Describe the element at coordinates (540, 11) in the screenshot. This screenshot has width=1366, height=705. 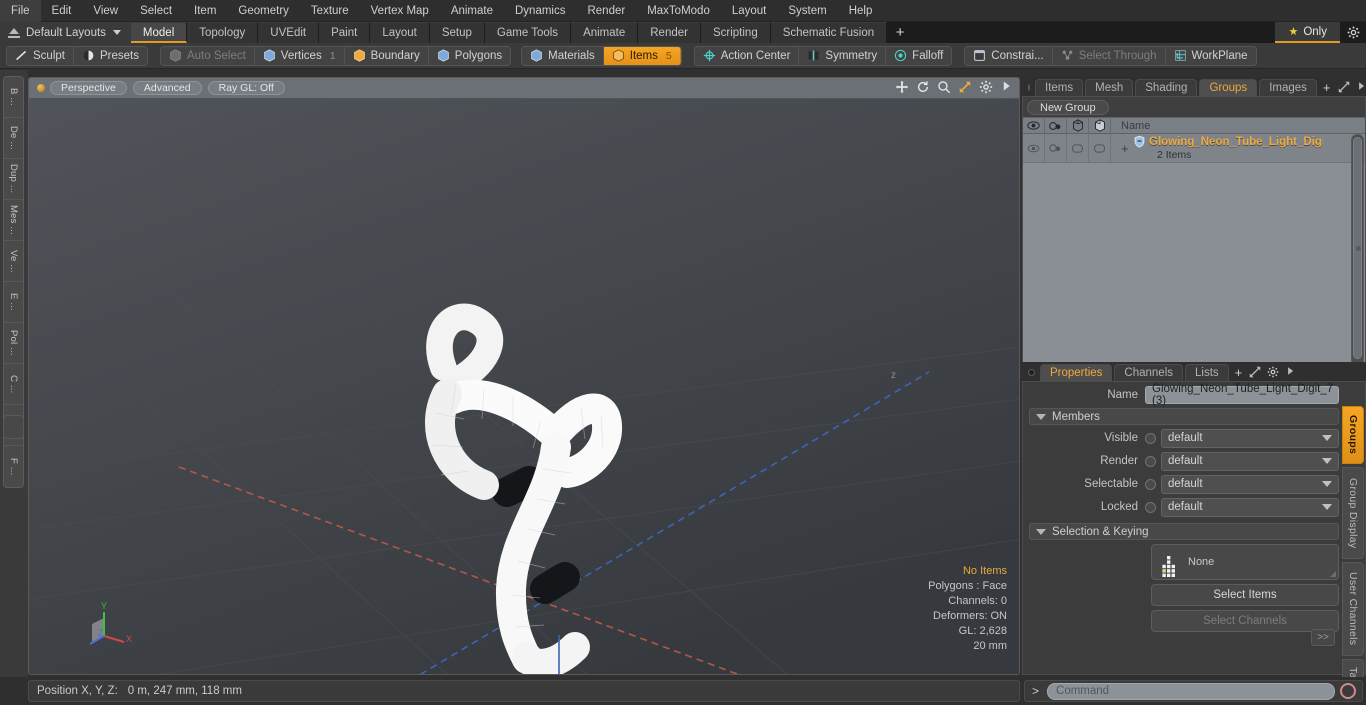
I see `menu-item-dynamics: Dynamics` at that location.